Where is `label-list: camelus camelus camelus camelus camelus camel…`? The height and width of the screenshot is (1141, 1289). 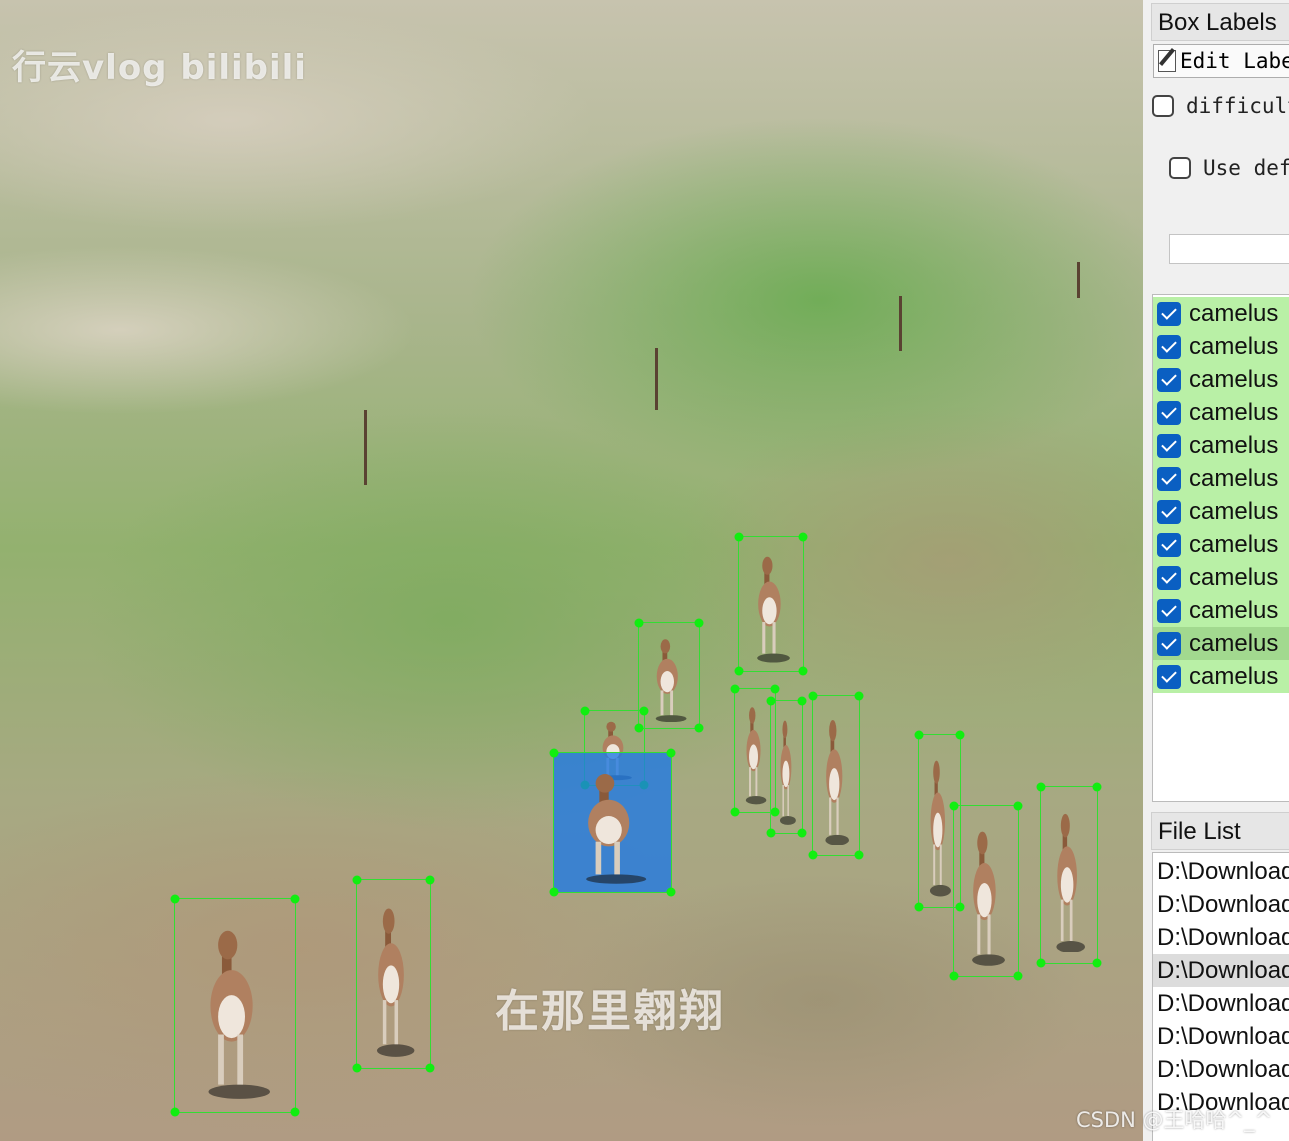
label-list: camelus camelus camelus camelus camelus camel… is located at coordinates (1220, 548).